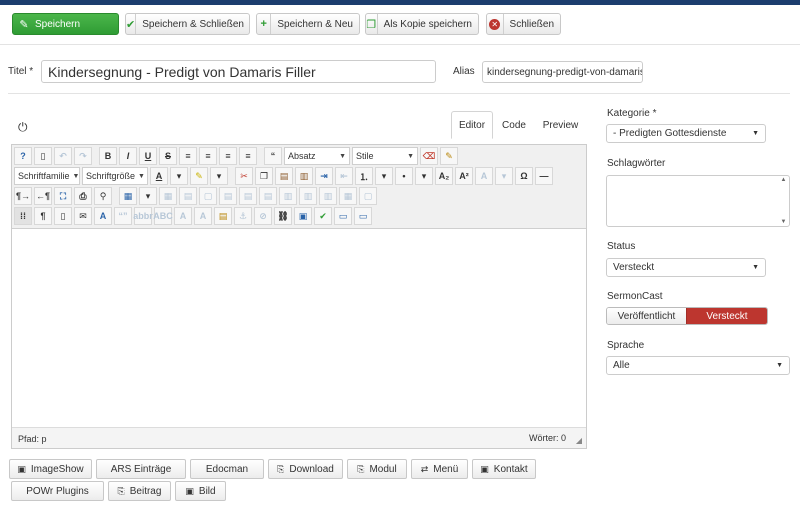 Image resolution: width=800 pixels, height=522 pixels. Describe the element at coordinates (560, 125) in the screenshot. I see `tab-preview: Preview` at that location.